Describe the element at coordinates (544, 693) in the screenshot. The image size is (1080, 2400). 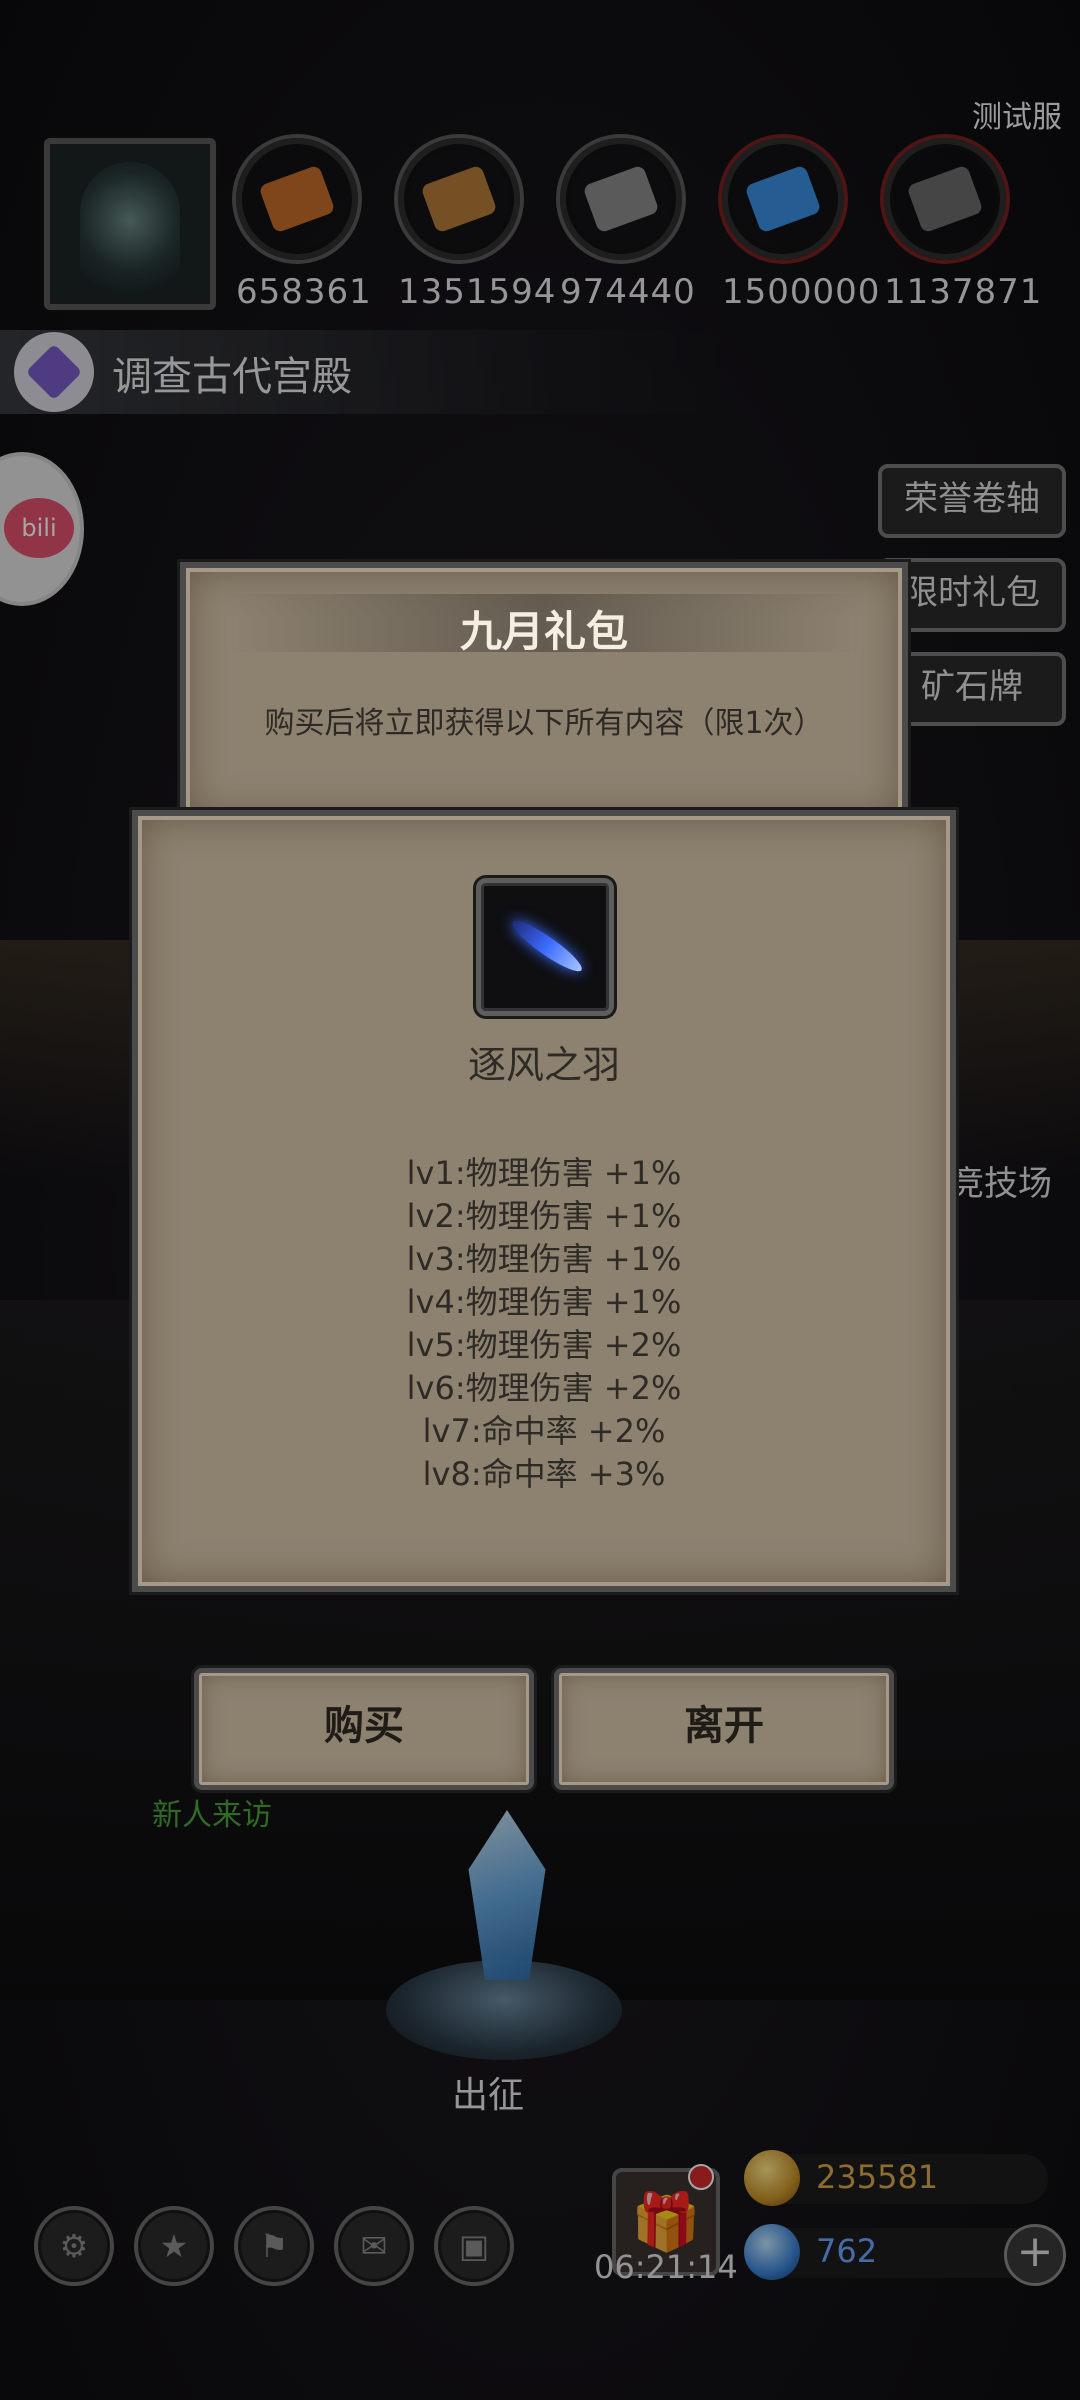
I see `gift-pack-panel: 九月礼包 购买后将立即获得以下所有内容（限1次）` at that location.